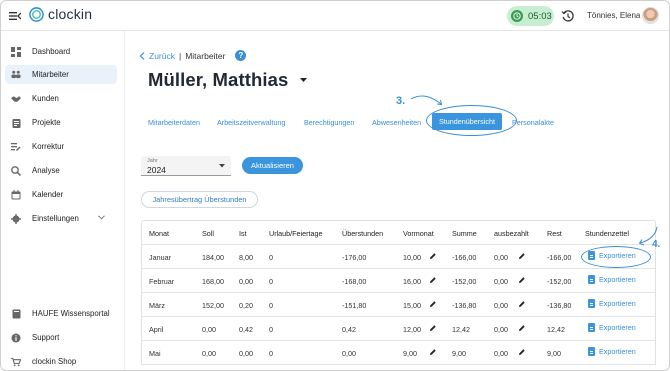  Describe the element at coordinates (208, 233) in the screenshot. I see `col-header: Soll` at that location.